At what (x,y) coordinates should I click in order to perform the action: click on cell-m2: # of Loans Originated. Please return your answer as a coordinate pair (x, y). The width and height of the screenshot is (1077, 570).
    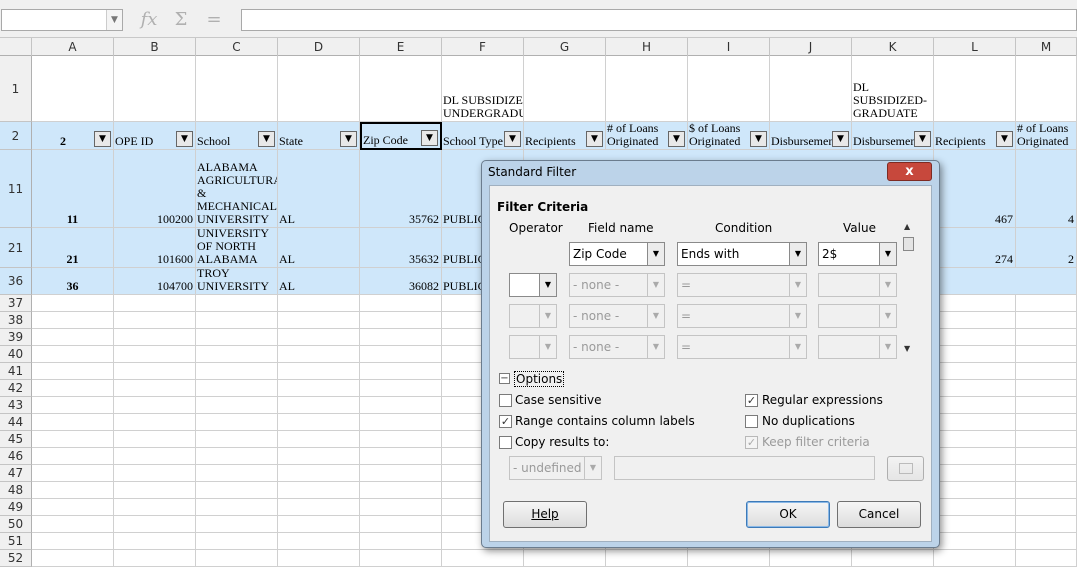
    Looking at the image, I should click on (1046, 136).